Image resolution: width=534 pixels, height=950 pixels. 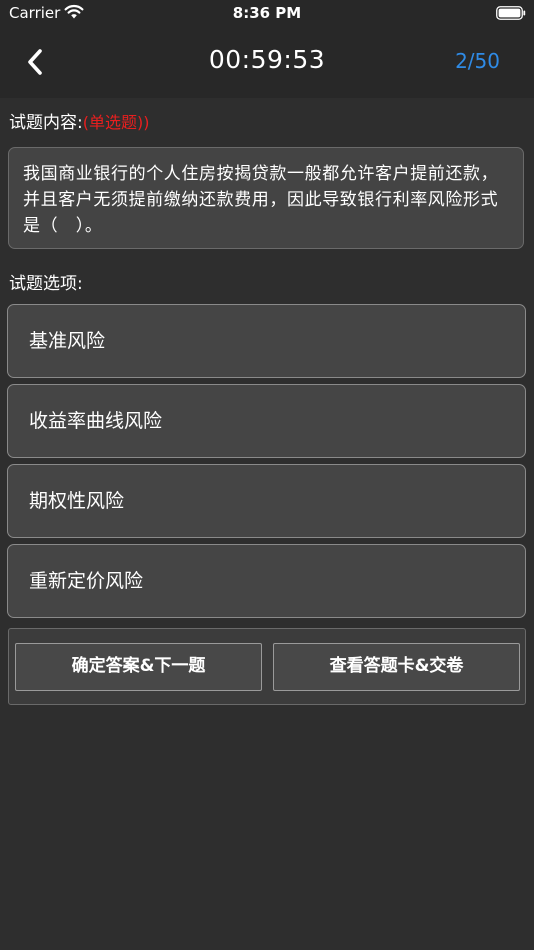 I want to click on question-progress: 2/50, so click(x=477, y=61).